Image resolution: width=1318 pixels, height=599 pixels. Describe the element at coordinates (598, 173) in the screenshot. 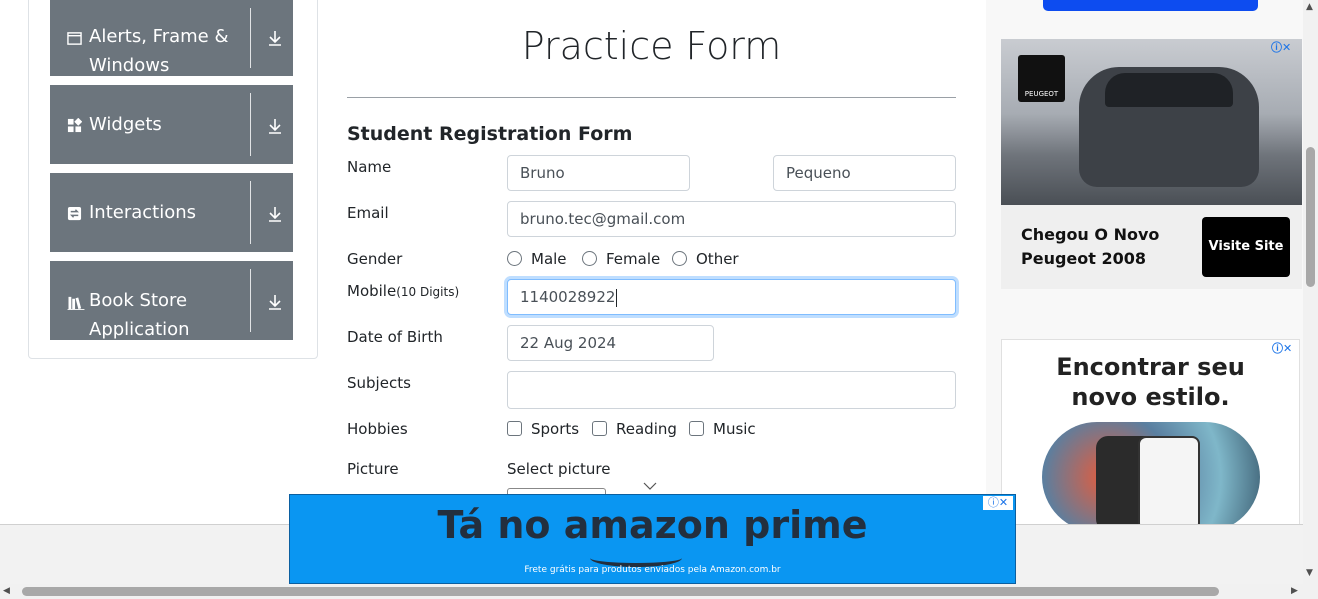

I see `first-name-input: Bruno` at that location.